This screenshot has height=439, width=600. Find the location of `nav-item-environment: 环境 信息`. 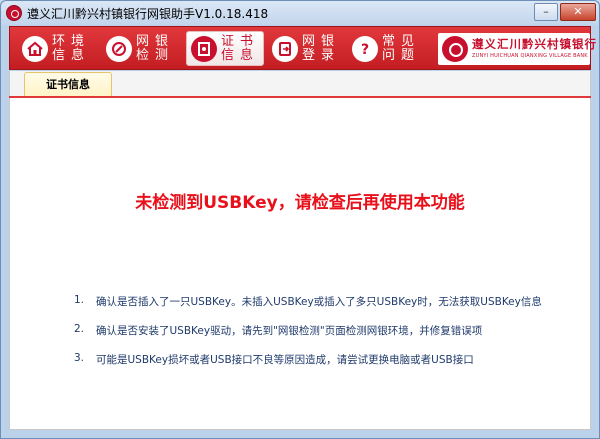

nav-item-environment: 环境 信息 is located at coordinates (56, 48).